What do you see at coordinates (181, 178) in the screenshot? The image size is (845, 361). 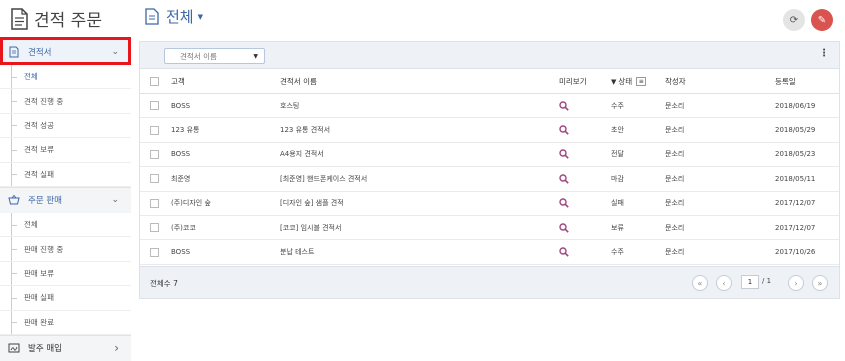 I see `cell-client: 최준영` at bounding box center [181, 178].